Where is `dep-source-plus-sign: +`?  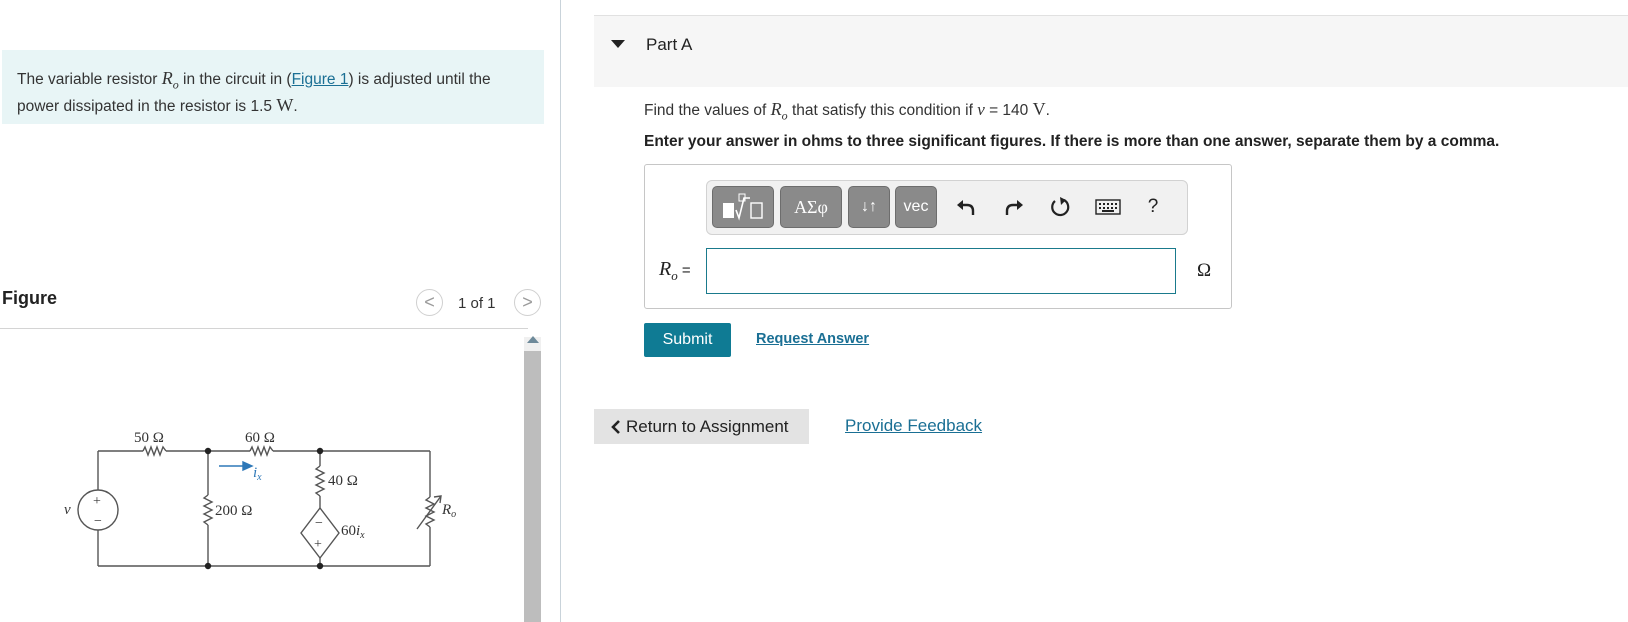
dep-source-plus-sign: + is located at coordinates (318, 544).